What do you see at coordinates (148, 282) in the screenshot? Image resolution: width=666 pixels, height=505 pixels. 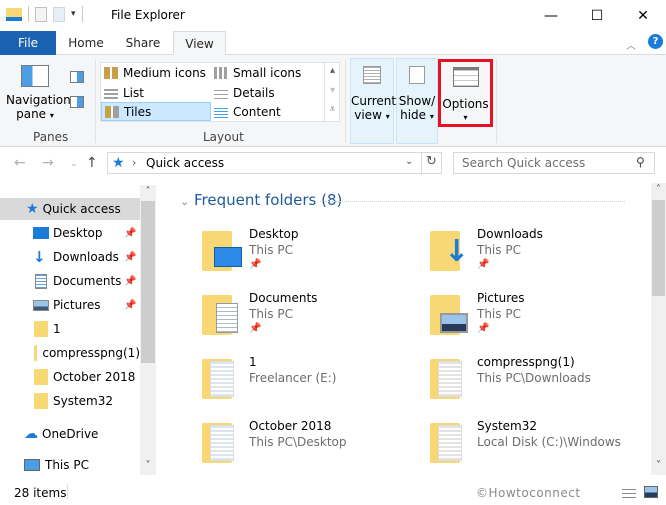 I see `nav-scroll-thumb` at bounding box center [148, 282].